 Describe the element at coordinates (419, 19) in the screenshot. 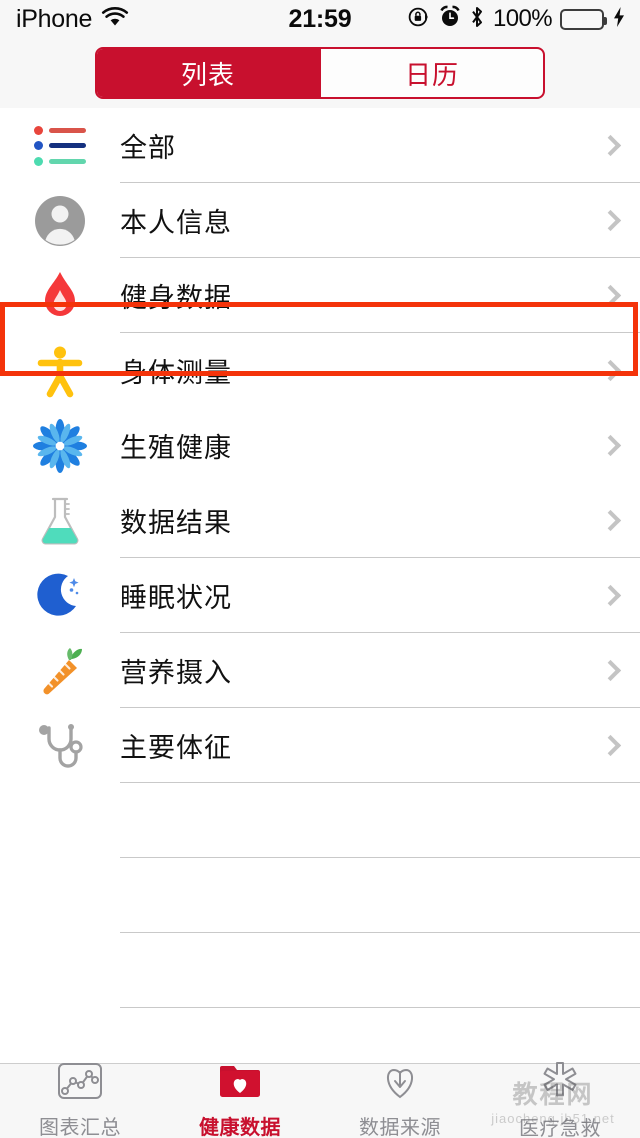

I see `rotation-lock-icon` at that location.